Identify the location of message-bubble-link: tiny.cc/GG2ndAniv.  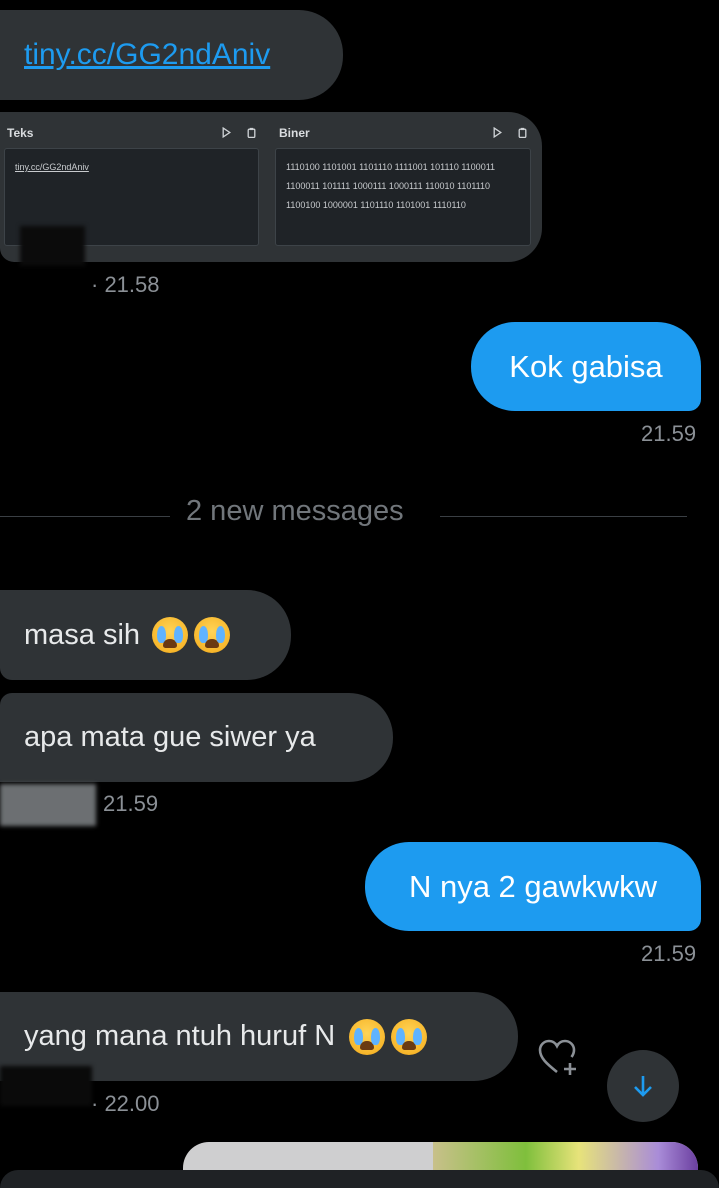
(171, 55).